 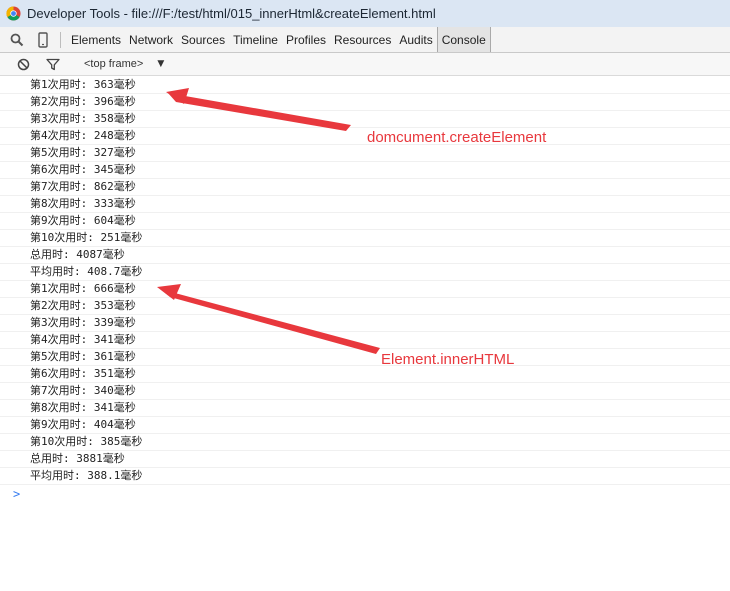 What do you see at coordinates (255, 39) in the screenshot?
I see `tab-timeline: Timeline` at bounding box center [255, 39].